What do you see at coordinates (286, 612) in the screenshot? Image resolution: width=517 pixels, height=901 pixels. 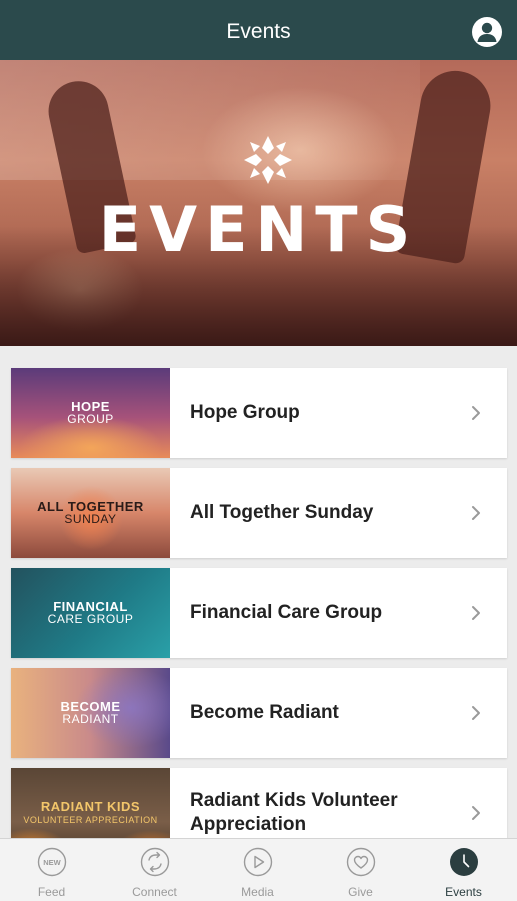 I see `event-label: Financial Care Group` at bounding box center [286, 612].